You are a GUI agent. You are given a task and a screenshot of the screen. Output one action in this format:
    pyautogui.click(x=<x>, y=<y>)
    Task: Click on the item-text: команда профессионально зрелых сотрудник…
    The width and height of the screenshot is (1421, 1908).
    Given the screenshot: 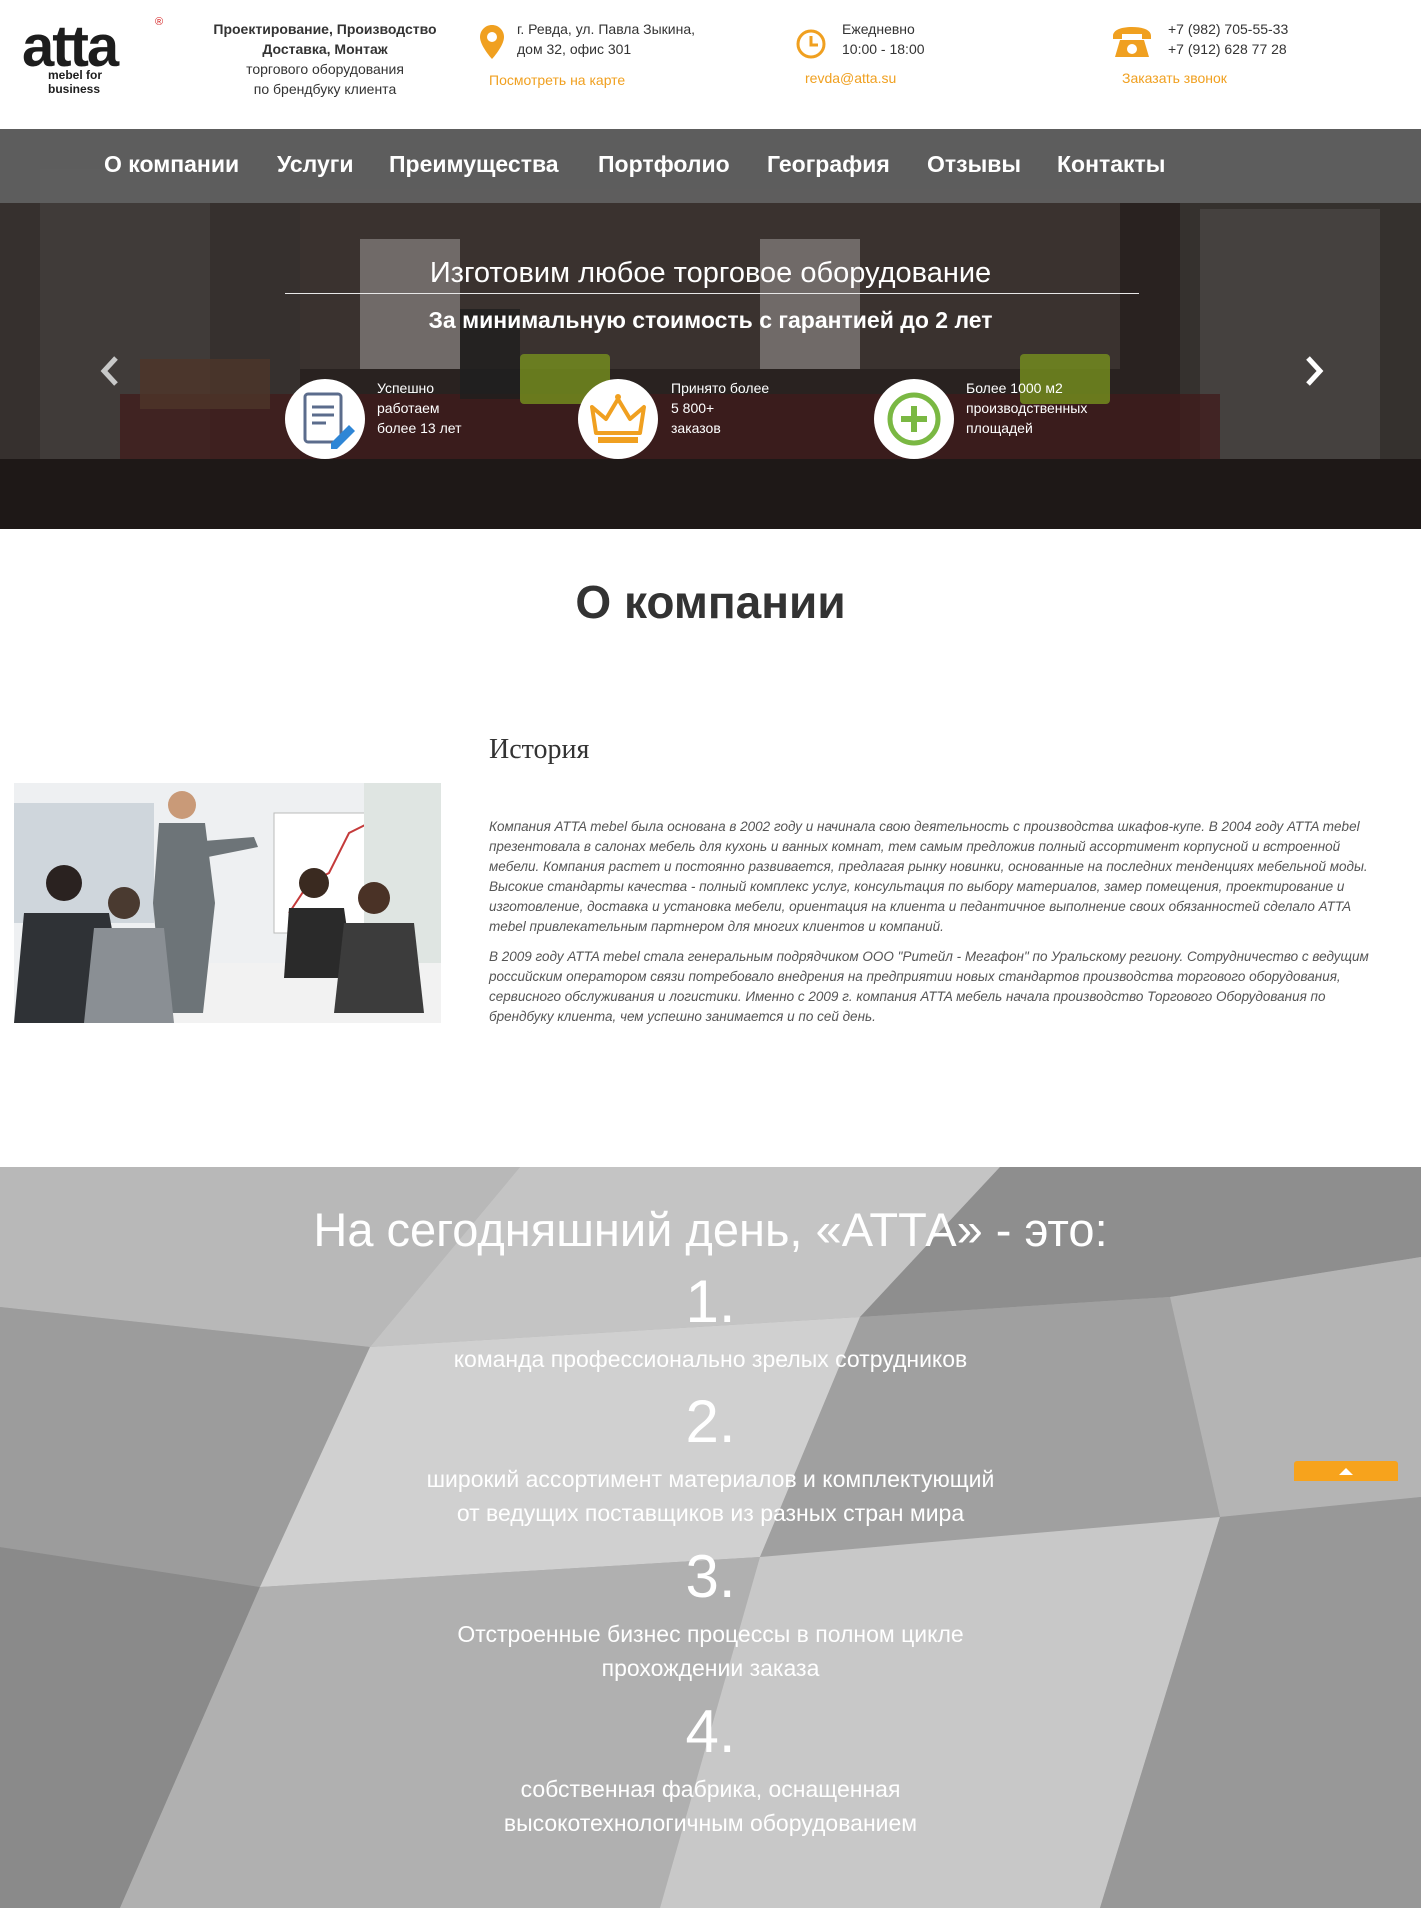 What is the action you would take?
    pyautogui.click(x=710, y=1359)
    